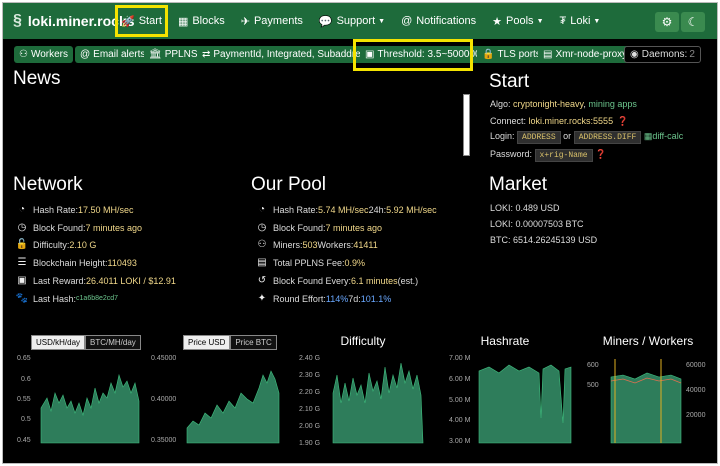 The width and height of the screenshot is (720, 466). What do you see at coordinates (309, 443) in the screenshot?
I see `y-tick: 1.90 G` at bounding box center [309, 443].